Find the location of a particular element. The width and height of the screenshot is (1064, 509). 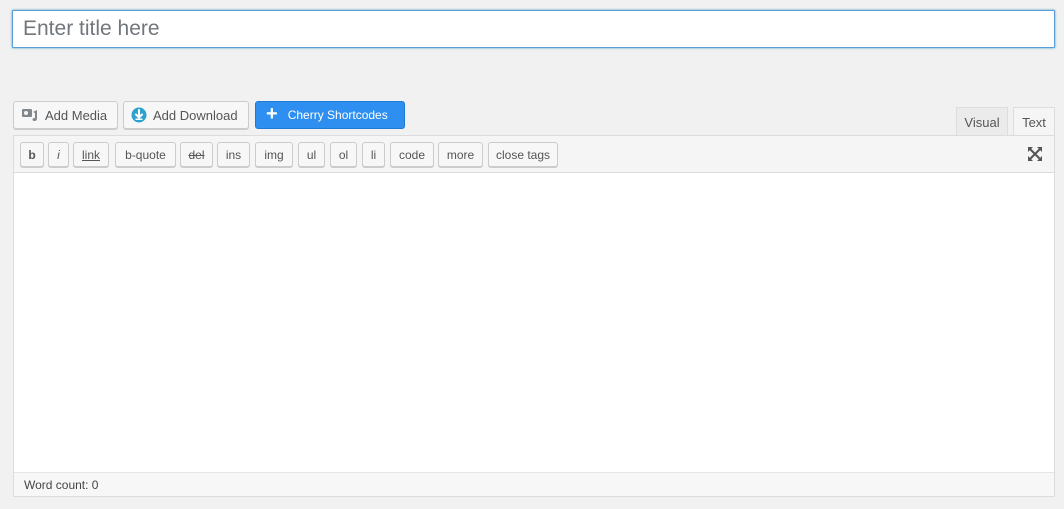

post-title-input is located at coordinates (533, 29).